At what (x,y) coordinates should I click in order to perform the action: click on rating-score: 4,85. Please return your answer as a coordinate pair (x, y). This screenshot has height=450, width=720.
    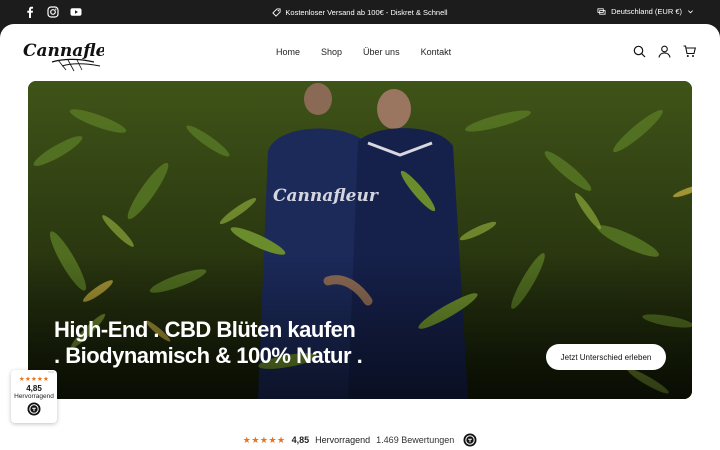
    Looking at the image, I should click on (300, 440).